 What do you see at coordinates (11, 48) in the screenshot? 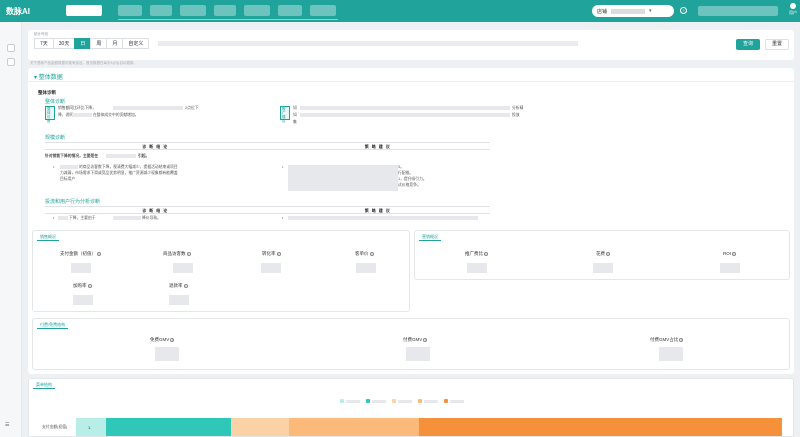
I see `sidebar-toggle-icon` at bounding box center [11, 48].